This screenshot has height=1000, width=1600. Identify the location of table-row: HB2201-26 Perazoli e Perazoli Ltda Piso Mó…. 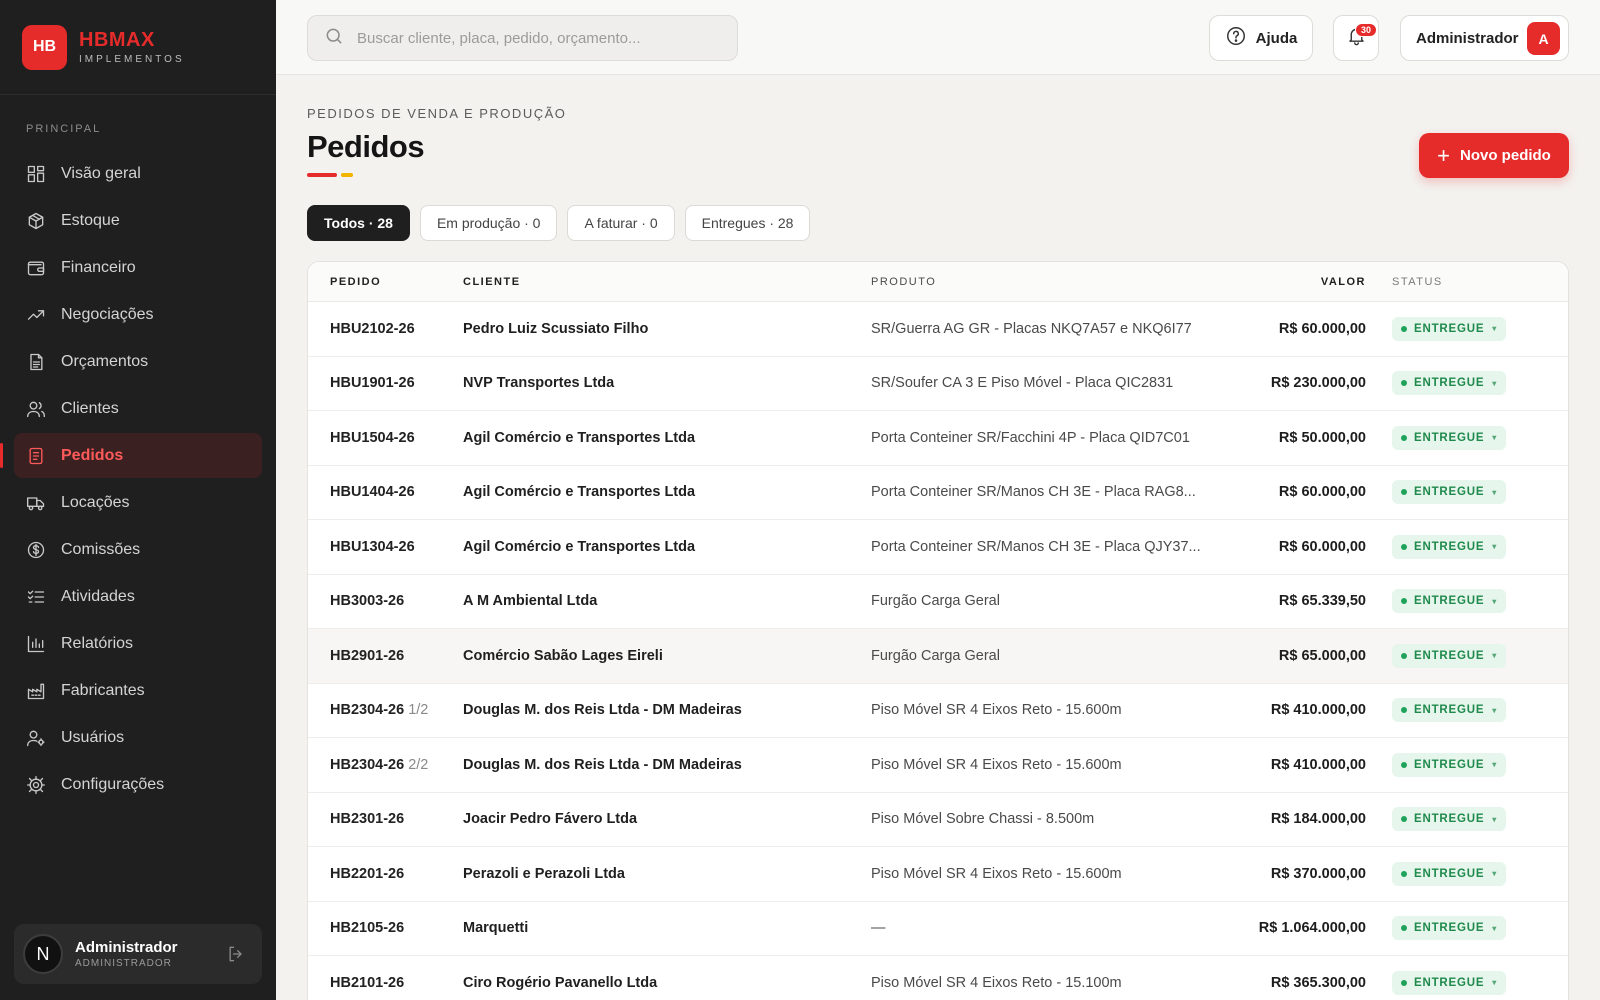
(938, 874).